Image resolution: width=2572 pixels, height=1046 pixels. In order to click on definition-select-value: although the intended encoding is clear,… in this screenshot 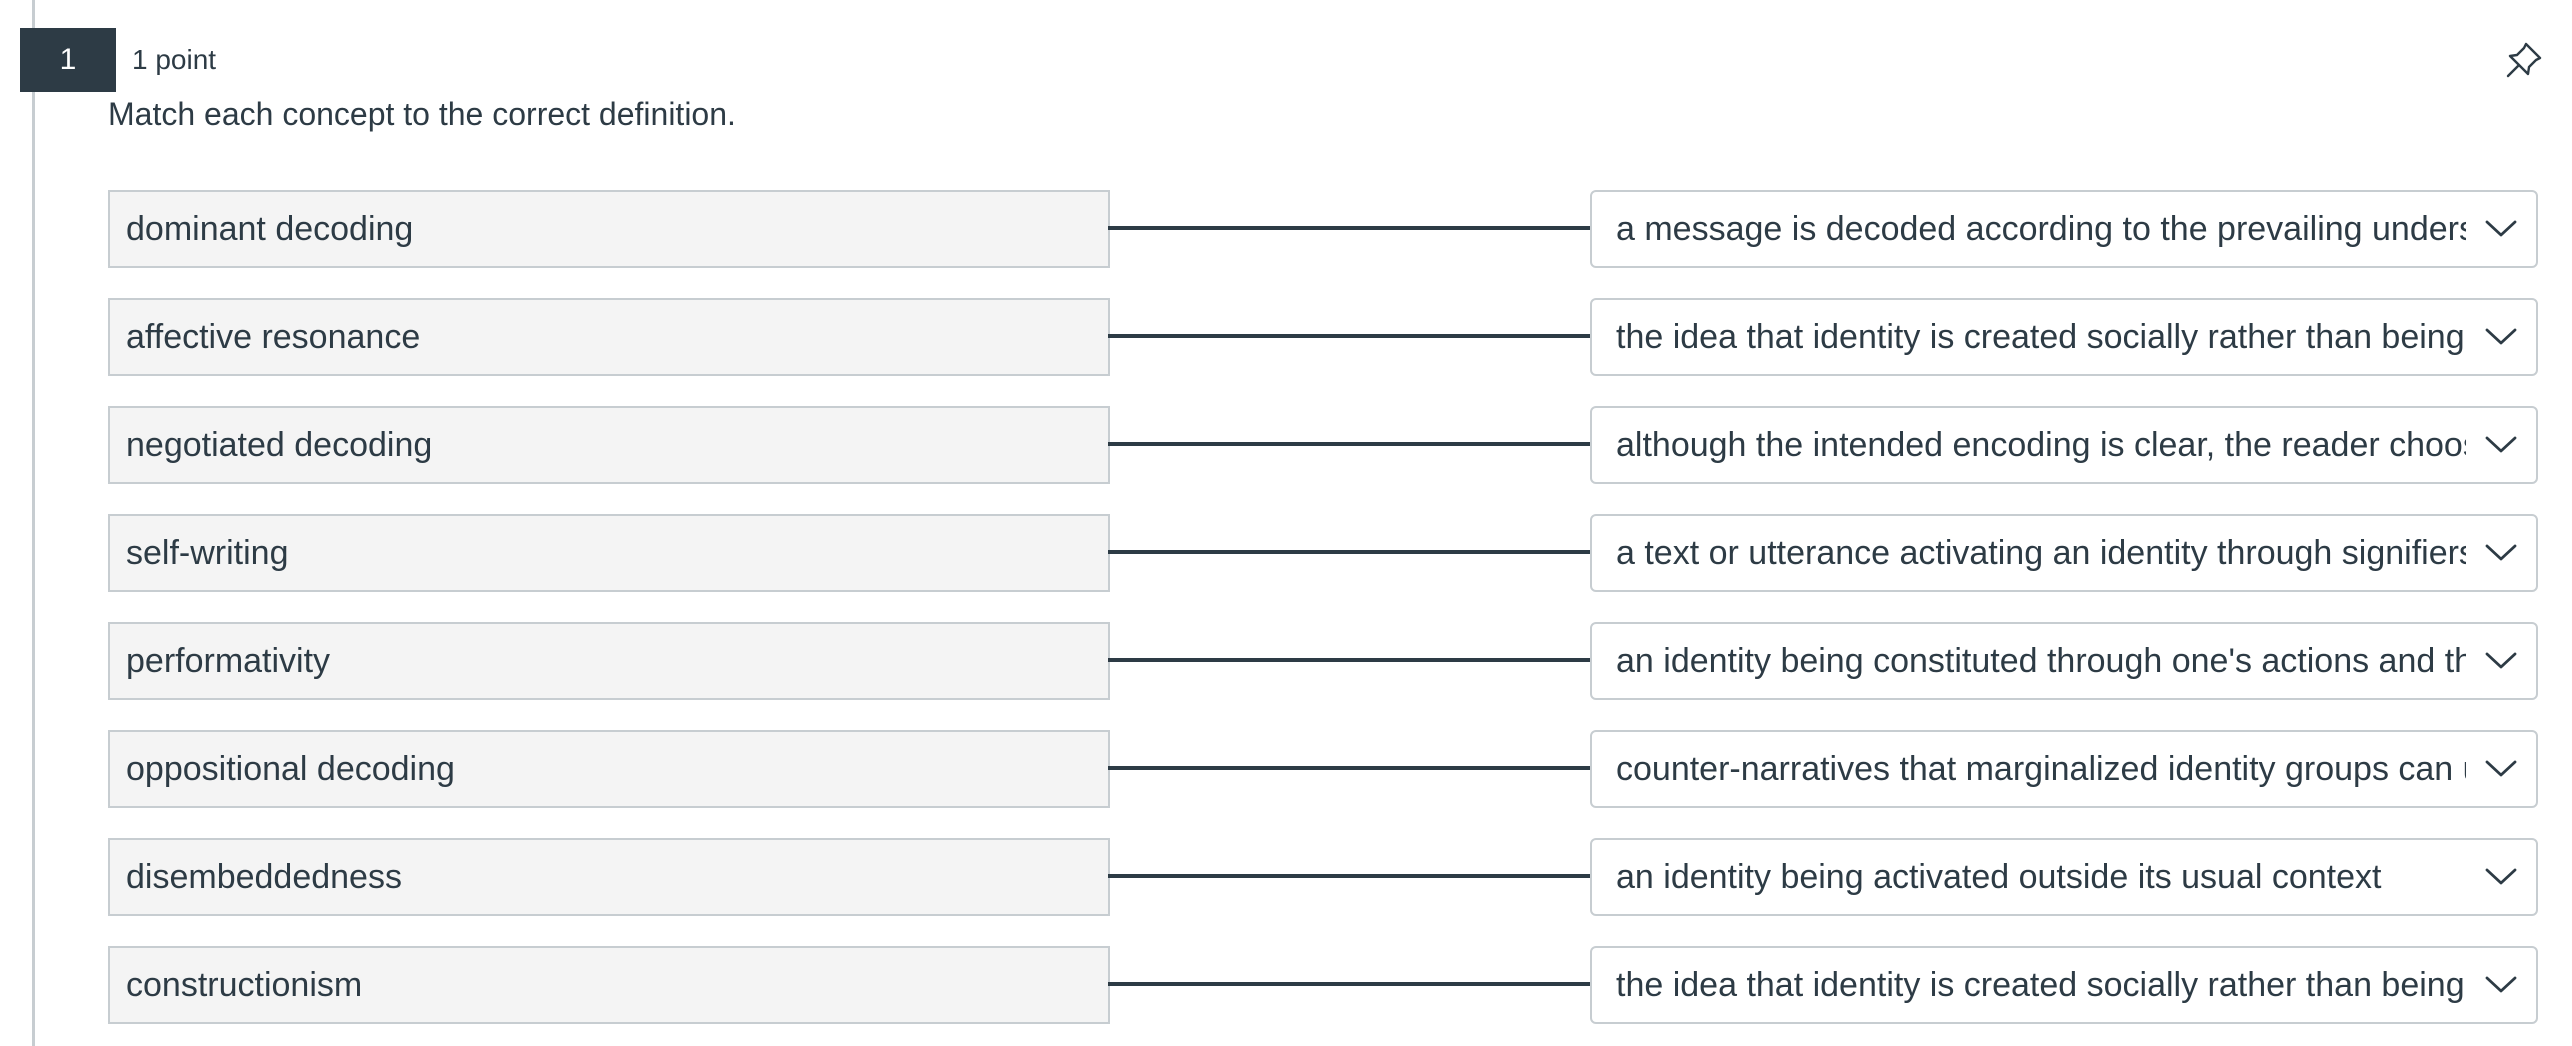, I will do `click(2041, 444)`.